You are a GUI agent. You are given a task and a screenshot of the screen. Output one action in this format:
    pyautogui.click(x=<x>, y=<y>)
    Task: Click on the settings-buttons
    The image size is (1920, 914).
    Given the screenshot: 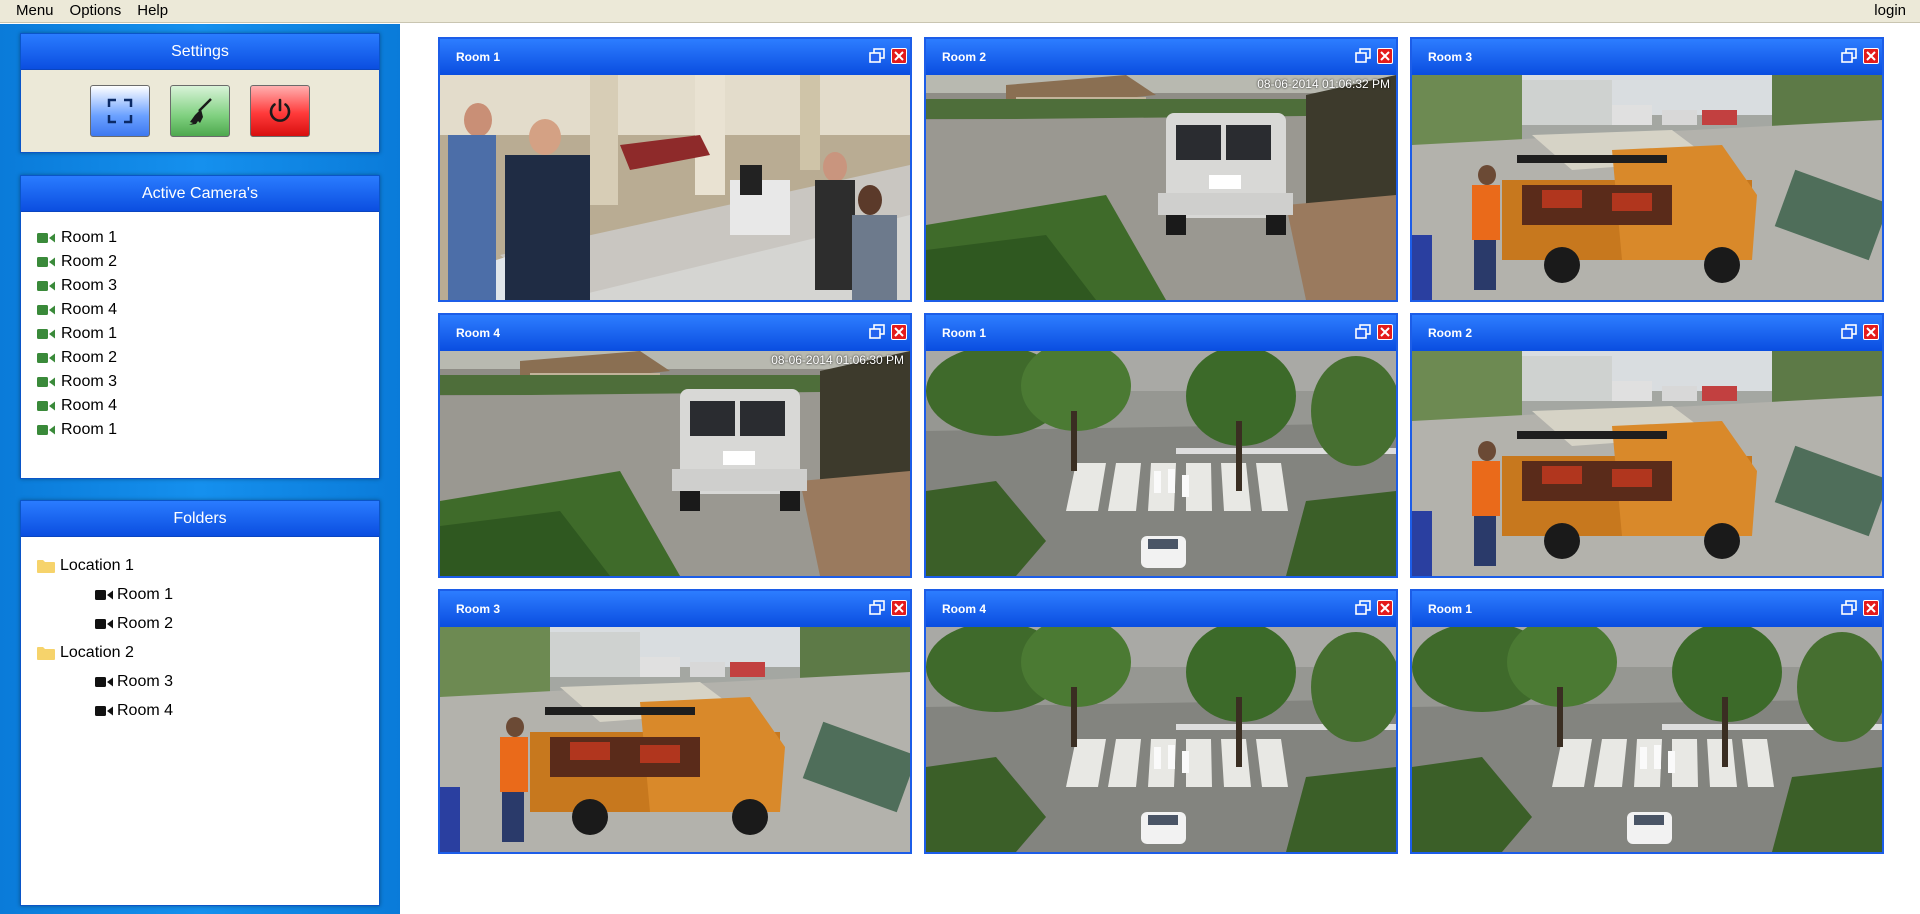 What is the action you would take?
    pyautogui.click(x=200, y=111)
    